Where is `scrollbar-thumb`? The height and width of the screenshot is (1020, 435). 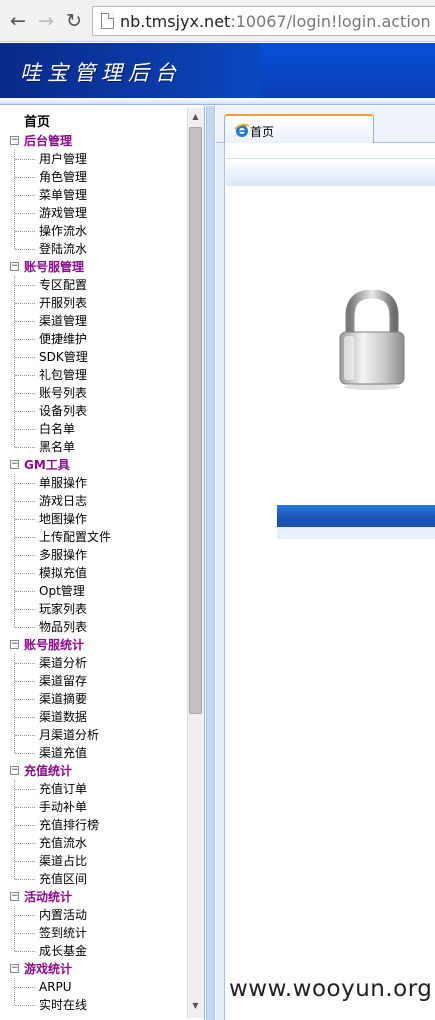
scrollbar-thumb is located at coordinates (195, 420).